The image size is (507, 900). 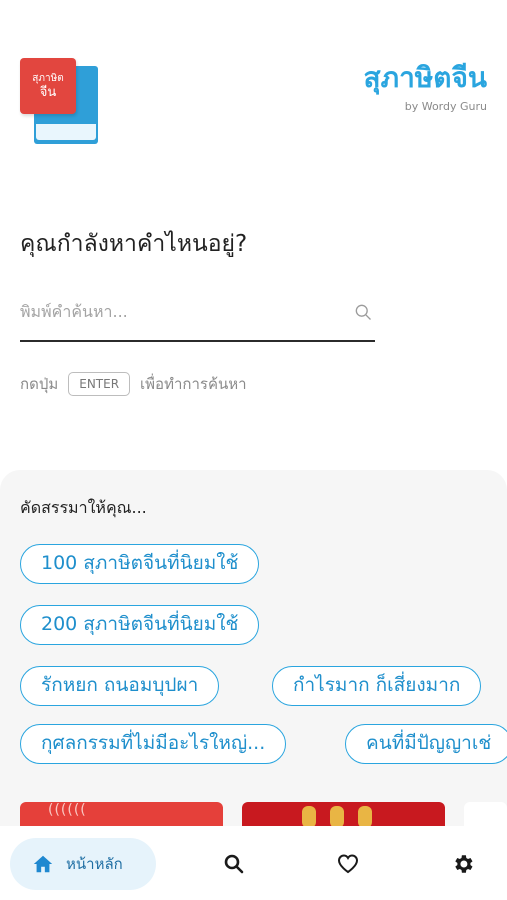 I want to click on cloud-pattern-icon: ((((((, so click(x=67, y=810).